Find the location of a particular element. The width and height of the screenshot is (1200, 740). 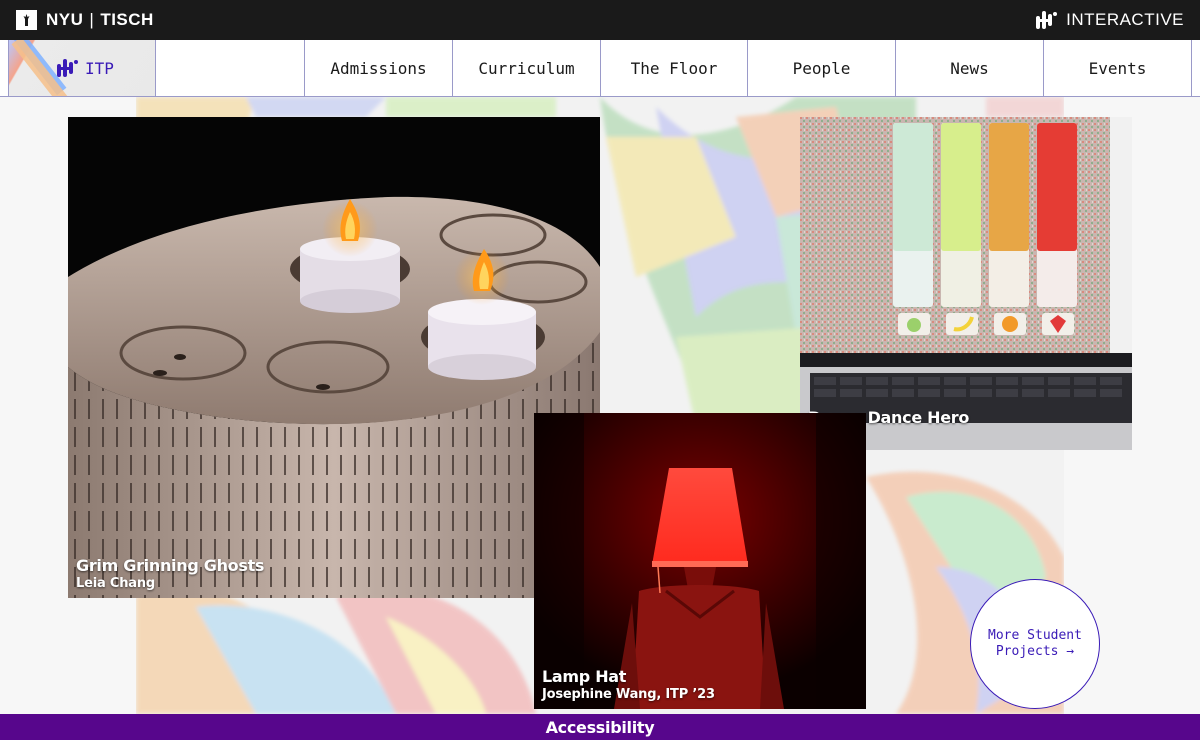

project-author: Josephine Wang, ITP ’23 is located at coordinates (628, 694).